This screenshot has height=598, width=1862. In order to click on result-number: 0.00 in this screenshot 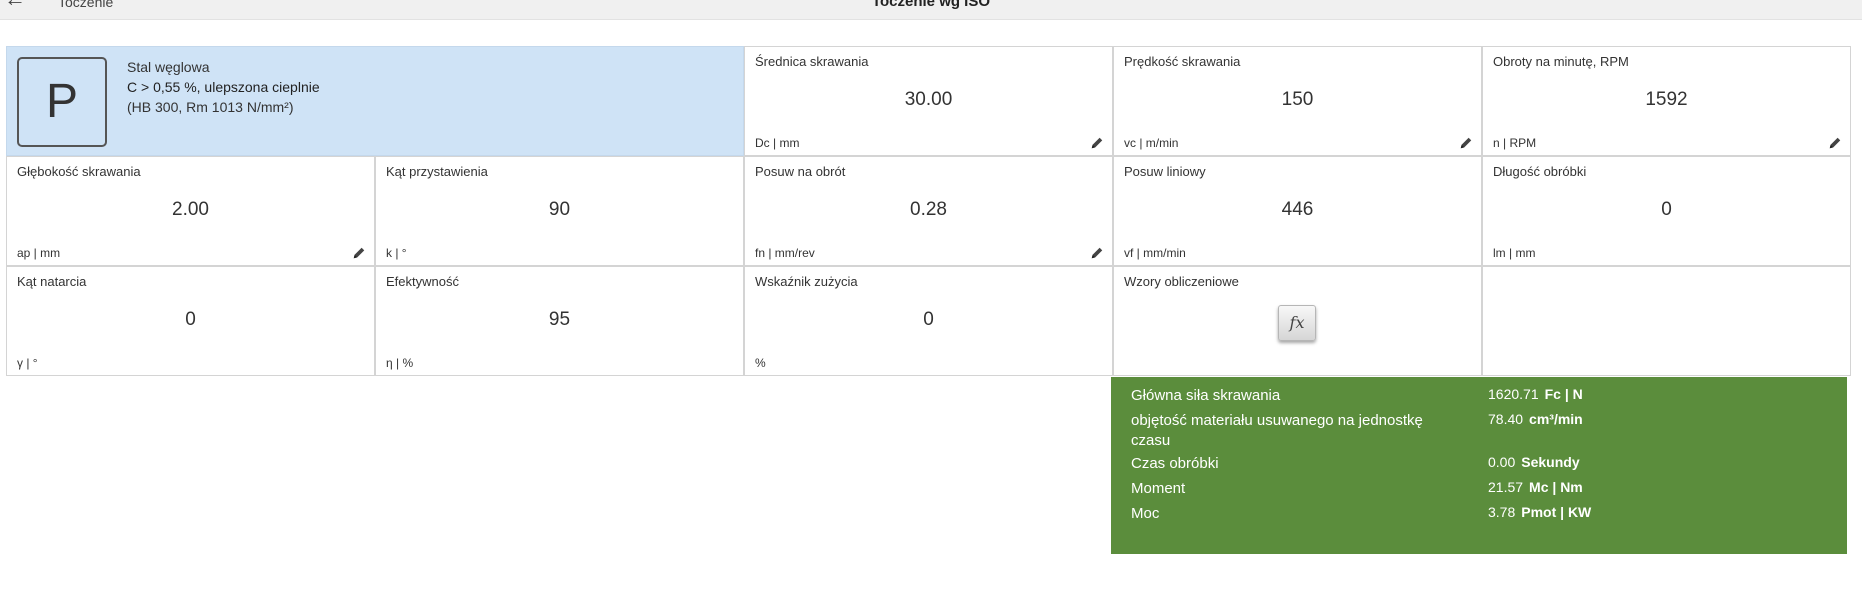, I will do `click(1502, 462)`.